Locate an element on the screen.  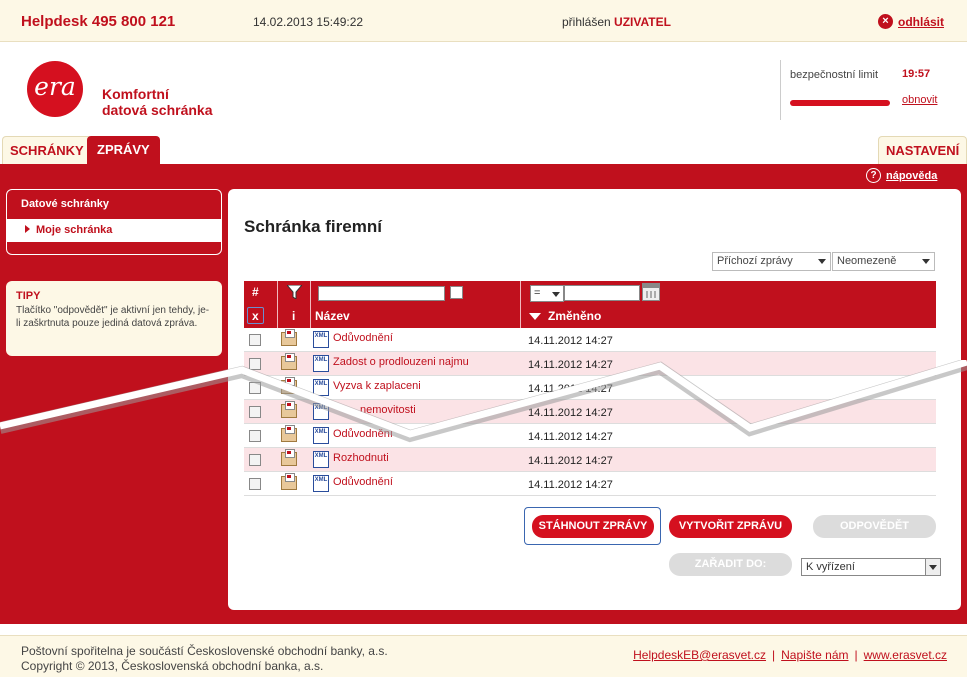
table-row: XML Rozhodnuti 14.11.2012 14:27 is located at coordinates (590, 460).